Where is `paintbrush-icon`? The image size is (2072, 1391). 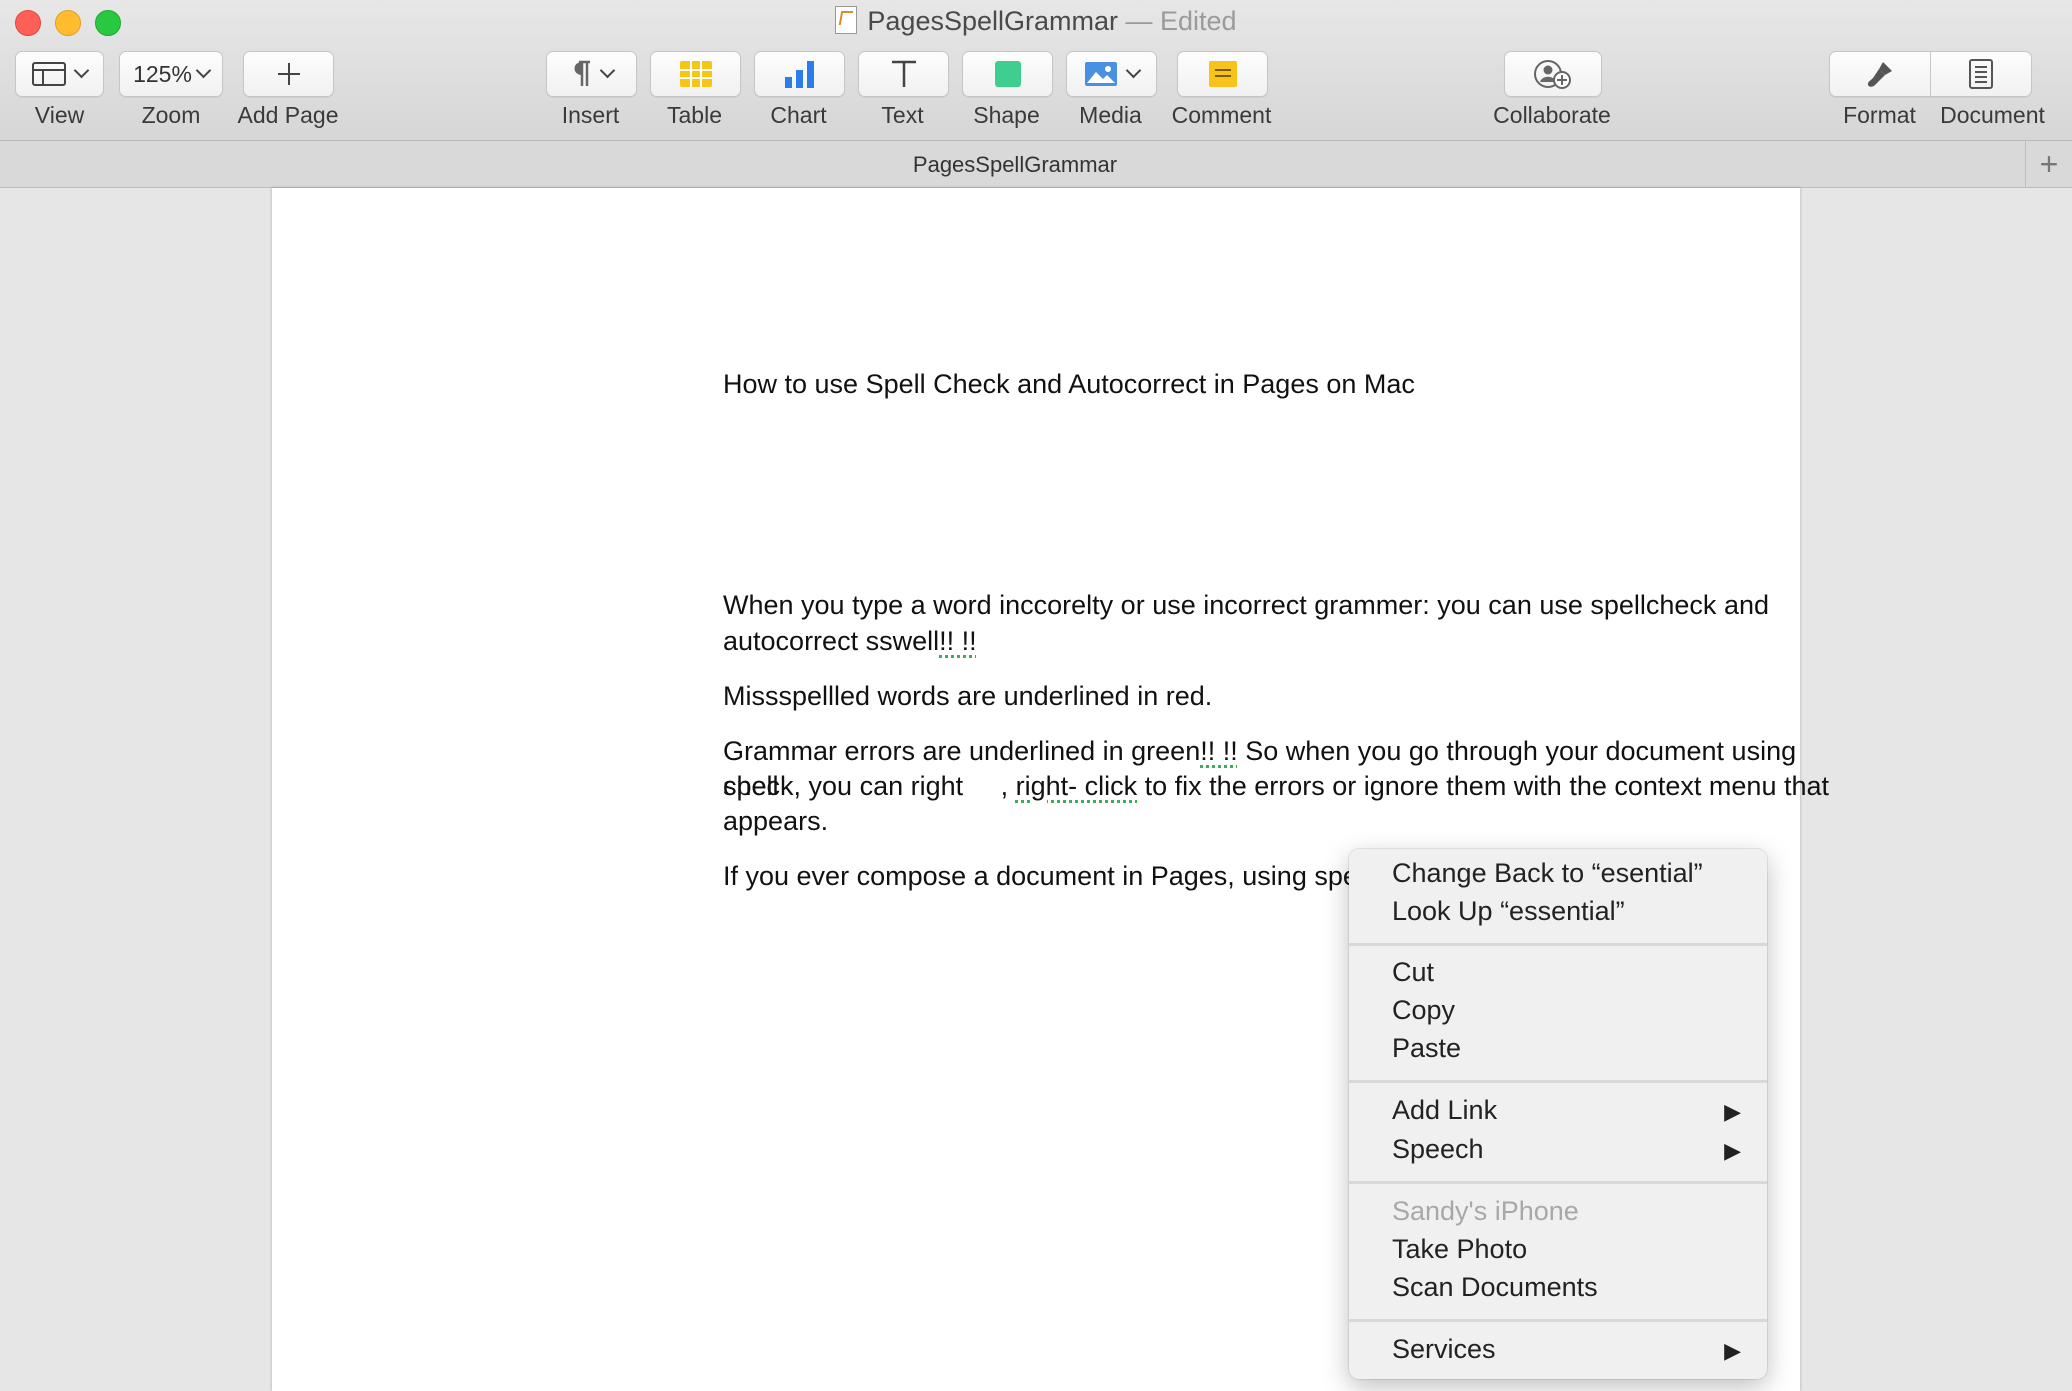
paintbrush-icon is located at coordinates (1879, 74).